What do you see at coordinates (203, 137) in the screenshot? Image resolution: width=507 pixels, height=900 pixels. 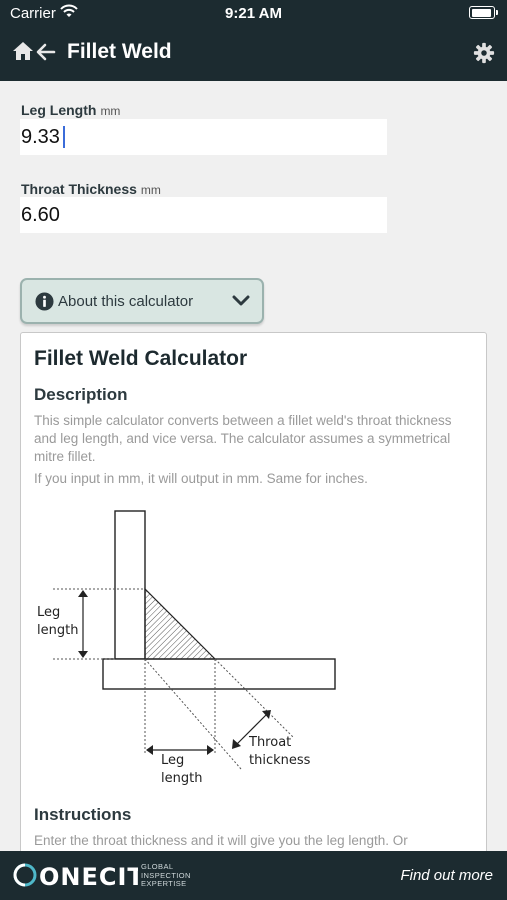 I see `leg-length-input` at bounding box center [203, 137].